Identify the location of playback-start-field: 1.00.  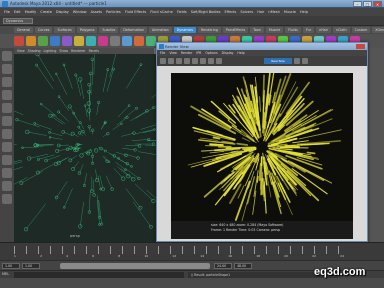
(31, 266).